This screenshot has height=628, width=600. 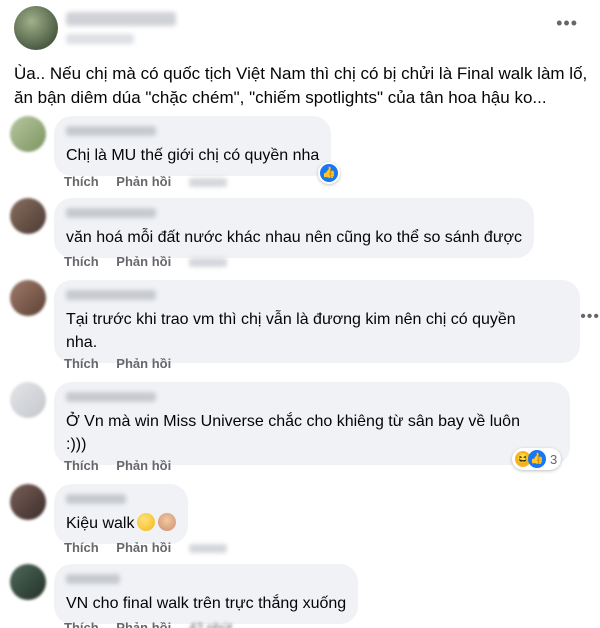 What do you see at coordinates (554, 459) in the screenshot?
I see `reaction-count: 3` at bounding box center [554, 459].